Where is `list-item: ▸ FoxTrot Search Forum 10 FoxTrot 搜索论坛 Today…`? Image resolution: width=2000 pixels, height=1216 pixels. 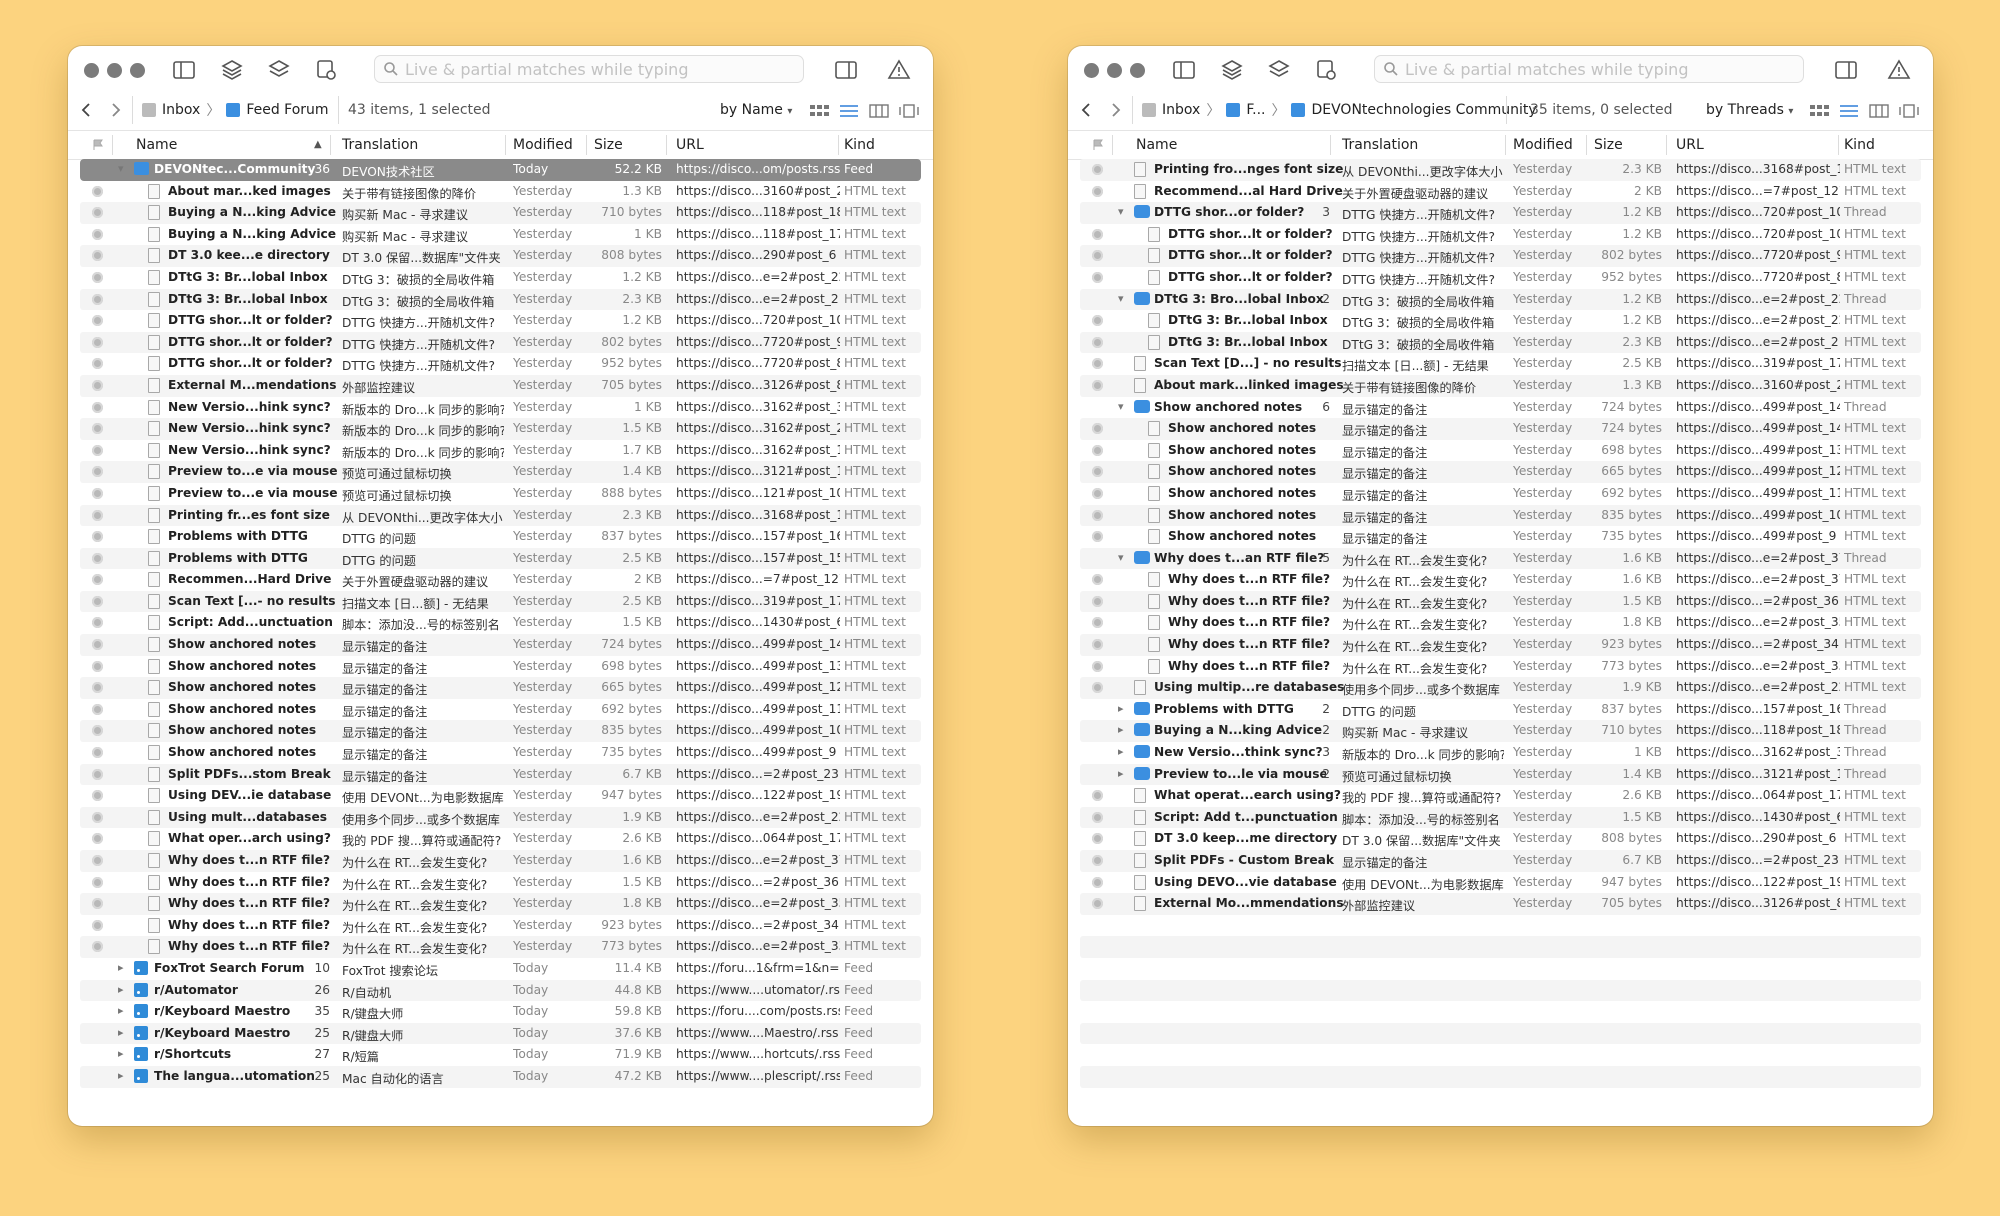 list-item: ▸ FoxTrot Search Forum 10 FoxTrot 搜索论坛 Today… is located at coordinates (500, 969).